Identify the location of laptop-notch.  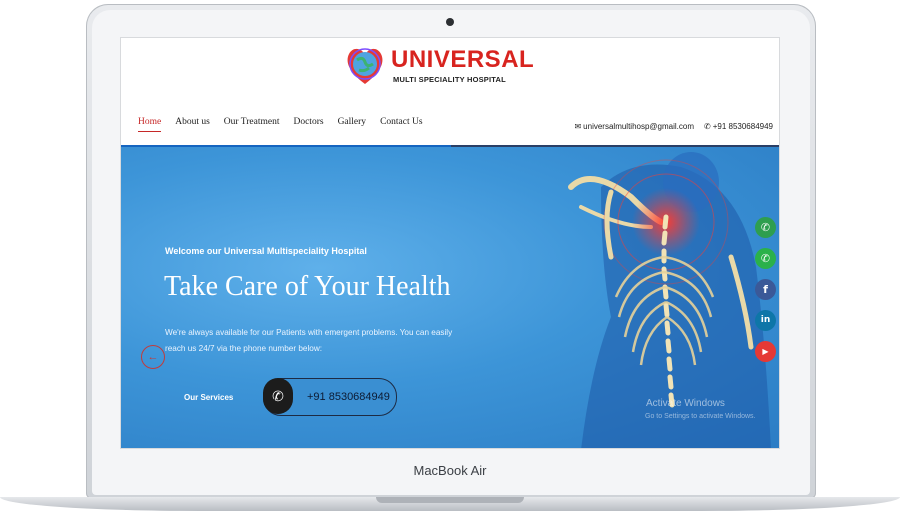
(450, 500).